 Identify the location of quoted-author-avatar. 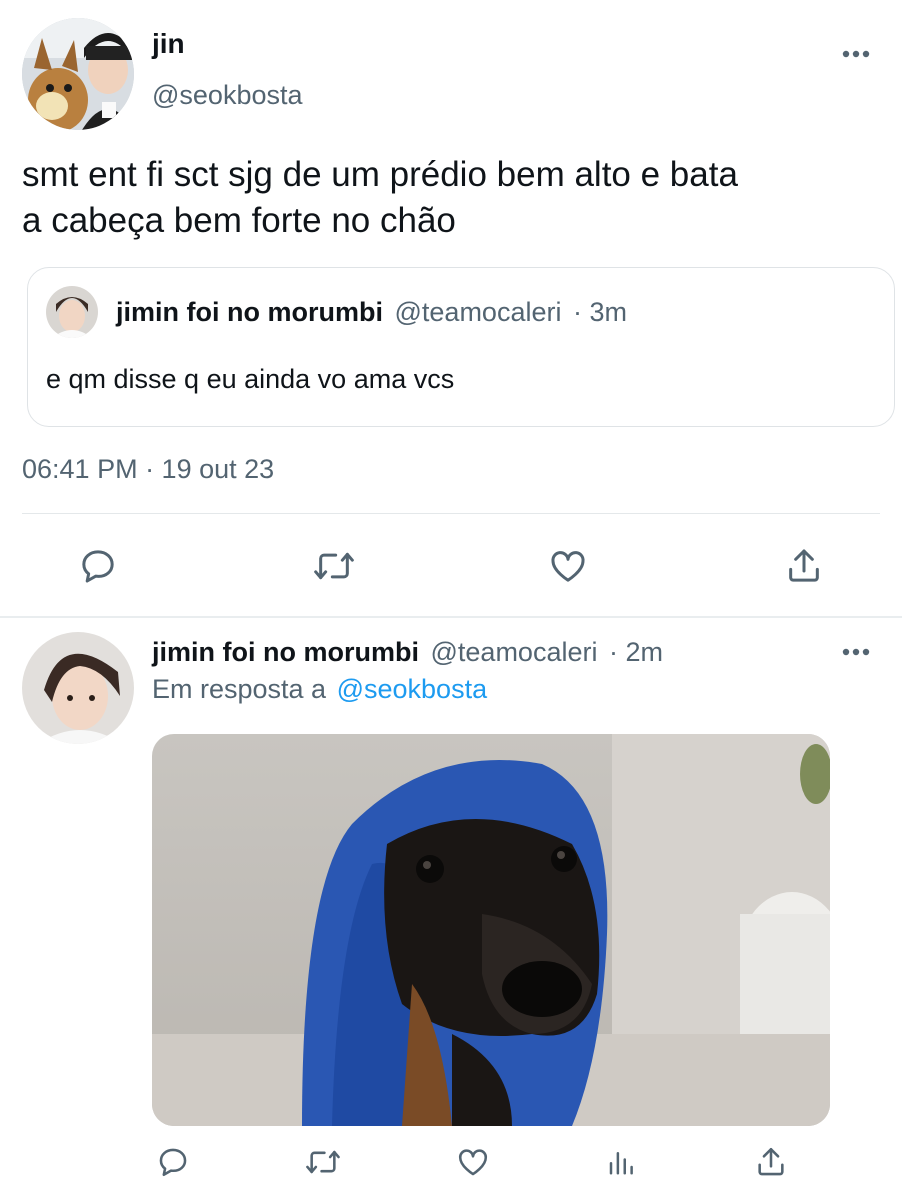
(72, 312).